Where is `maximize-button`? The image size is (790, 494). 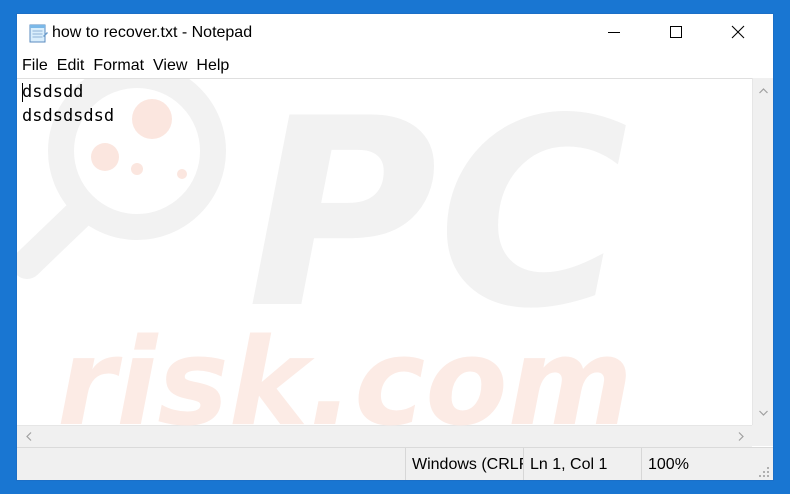 maximize-button is located at coordinates (676, 32).